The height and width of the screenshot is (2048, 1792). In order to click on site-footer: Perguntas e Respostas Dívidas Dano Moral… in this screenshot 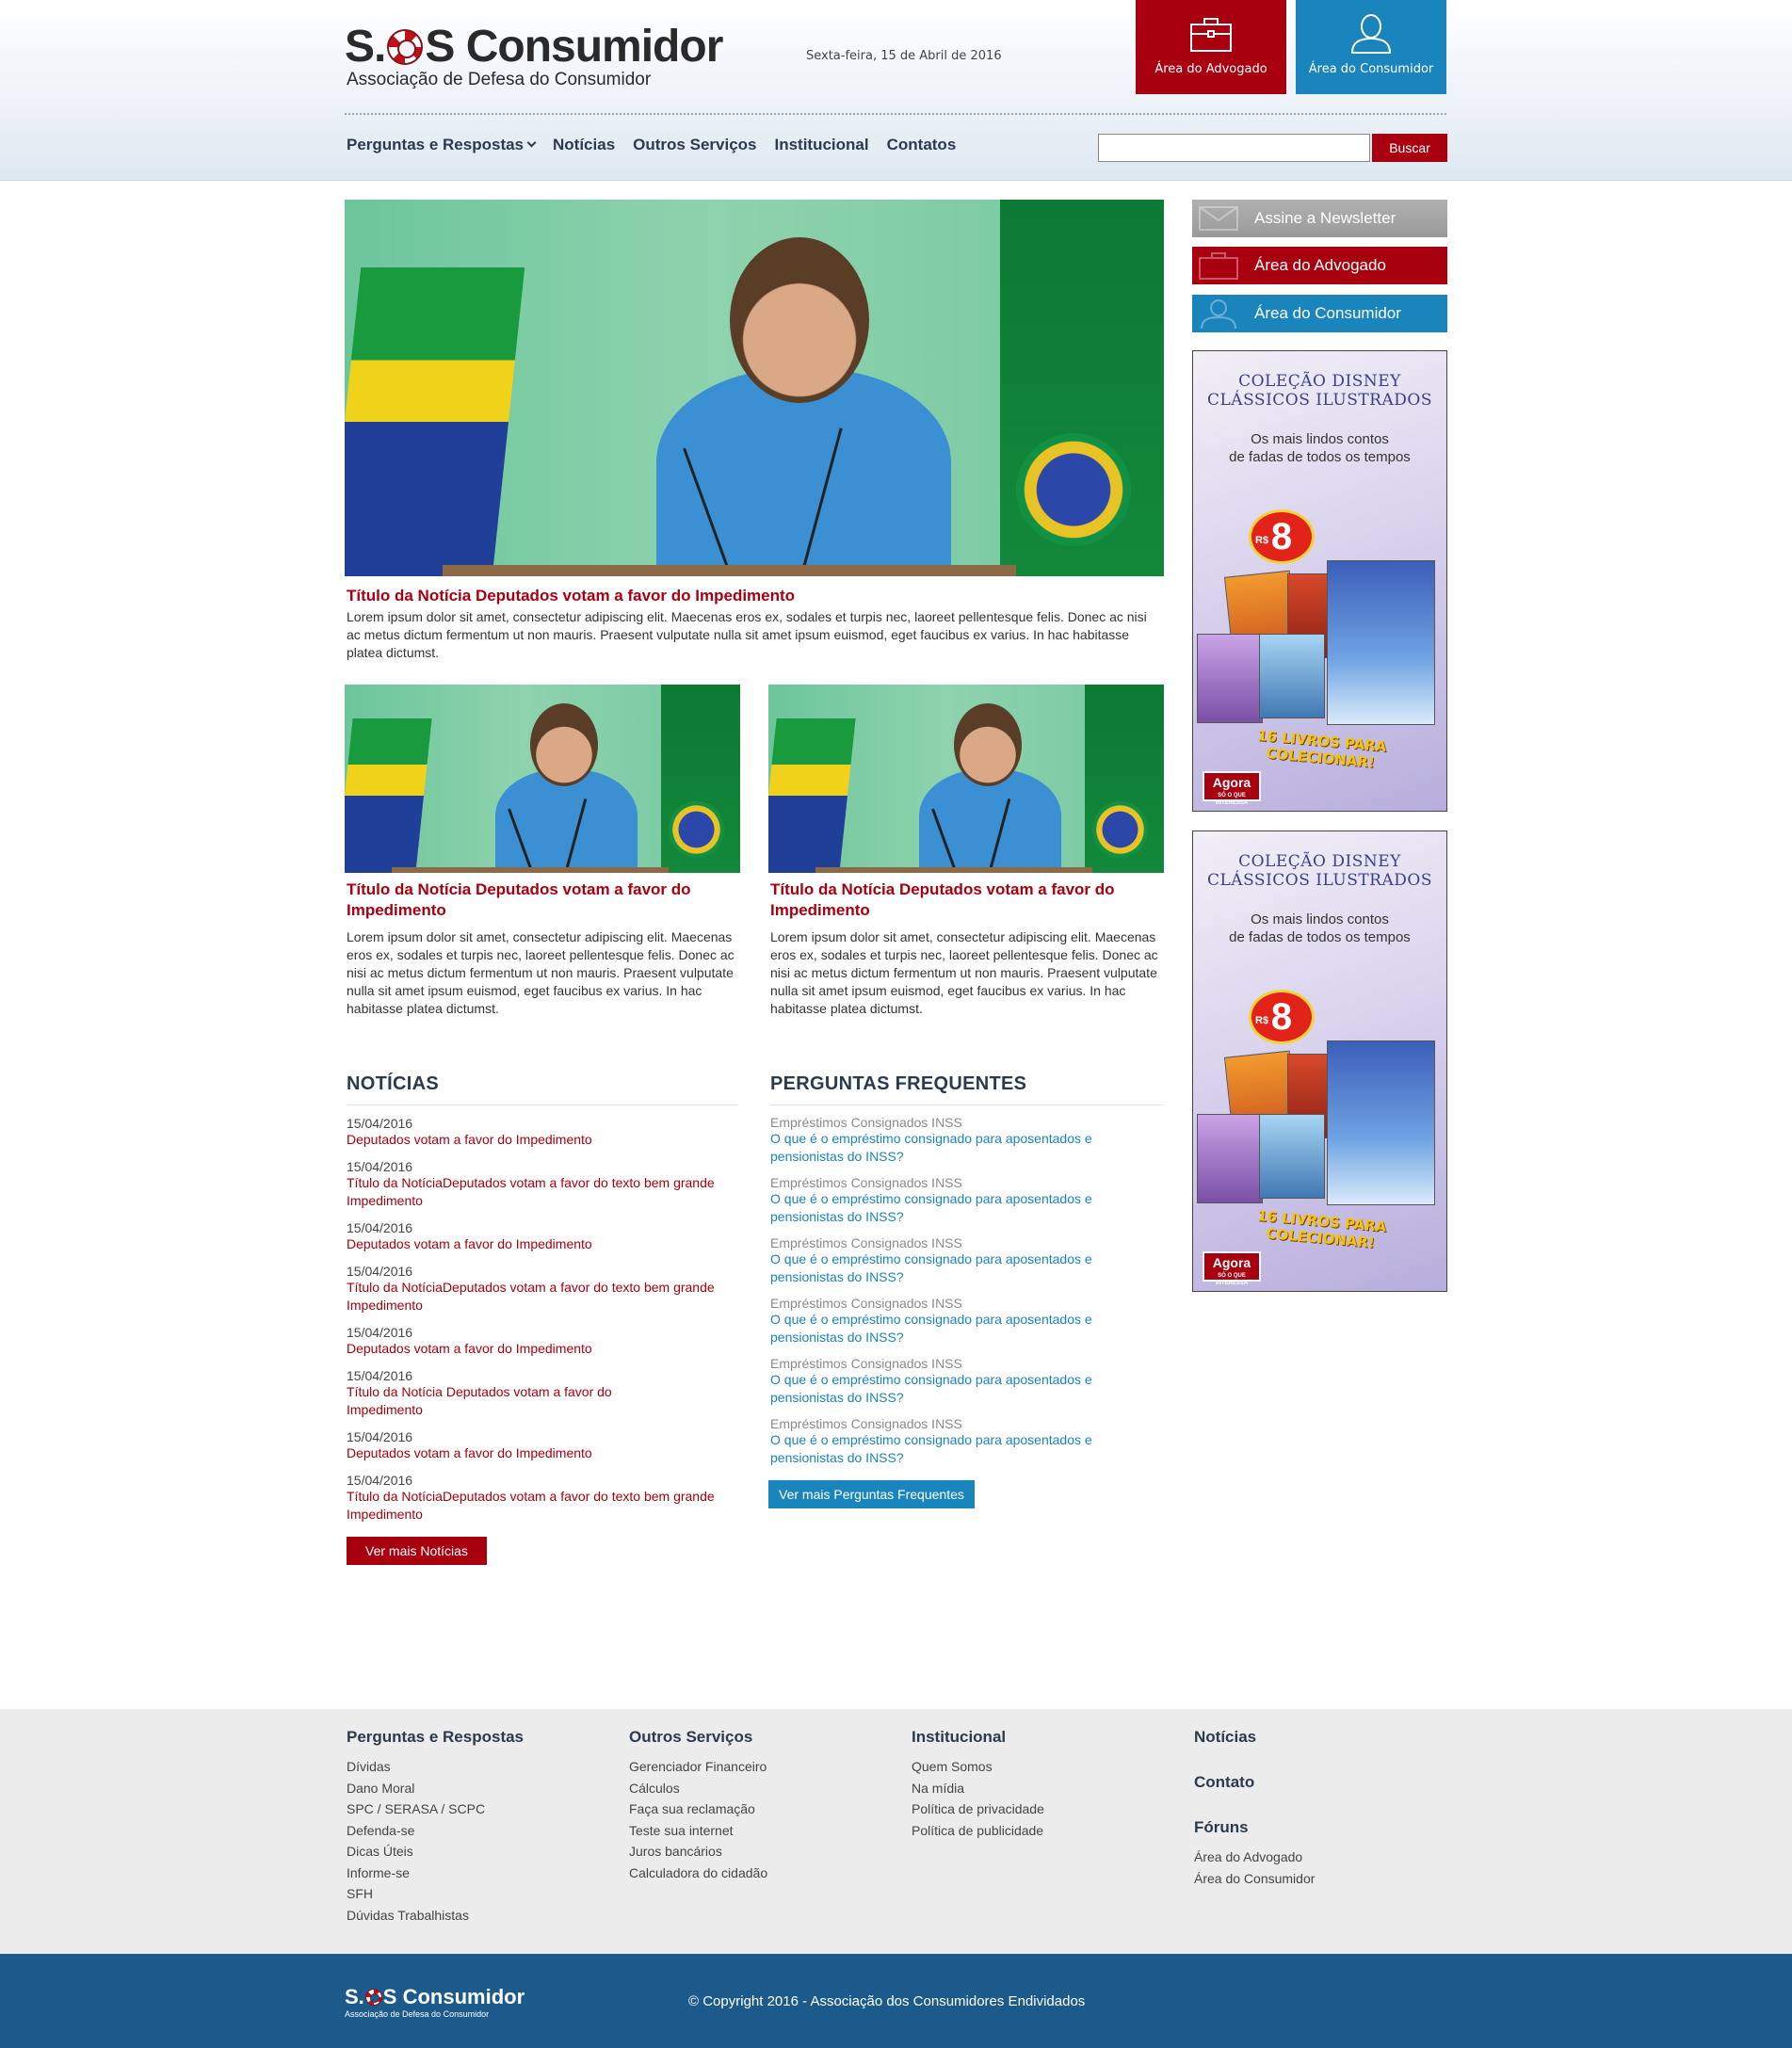, I will do `click(896, 1831)`.